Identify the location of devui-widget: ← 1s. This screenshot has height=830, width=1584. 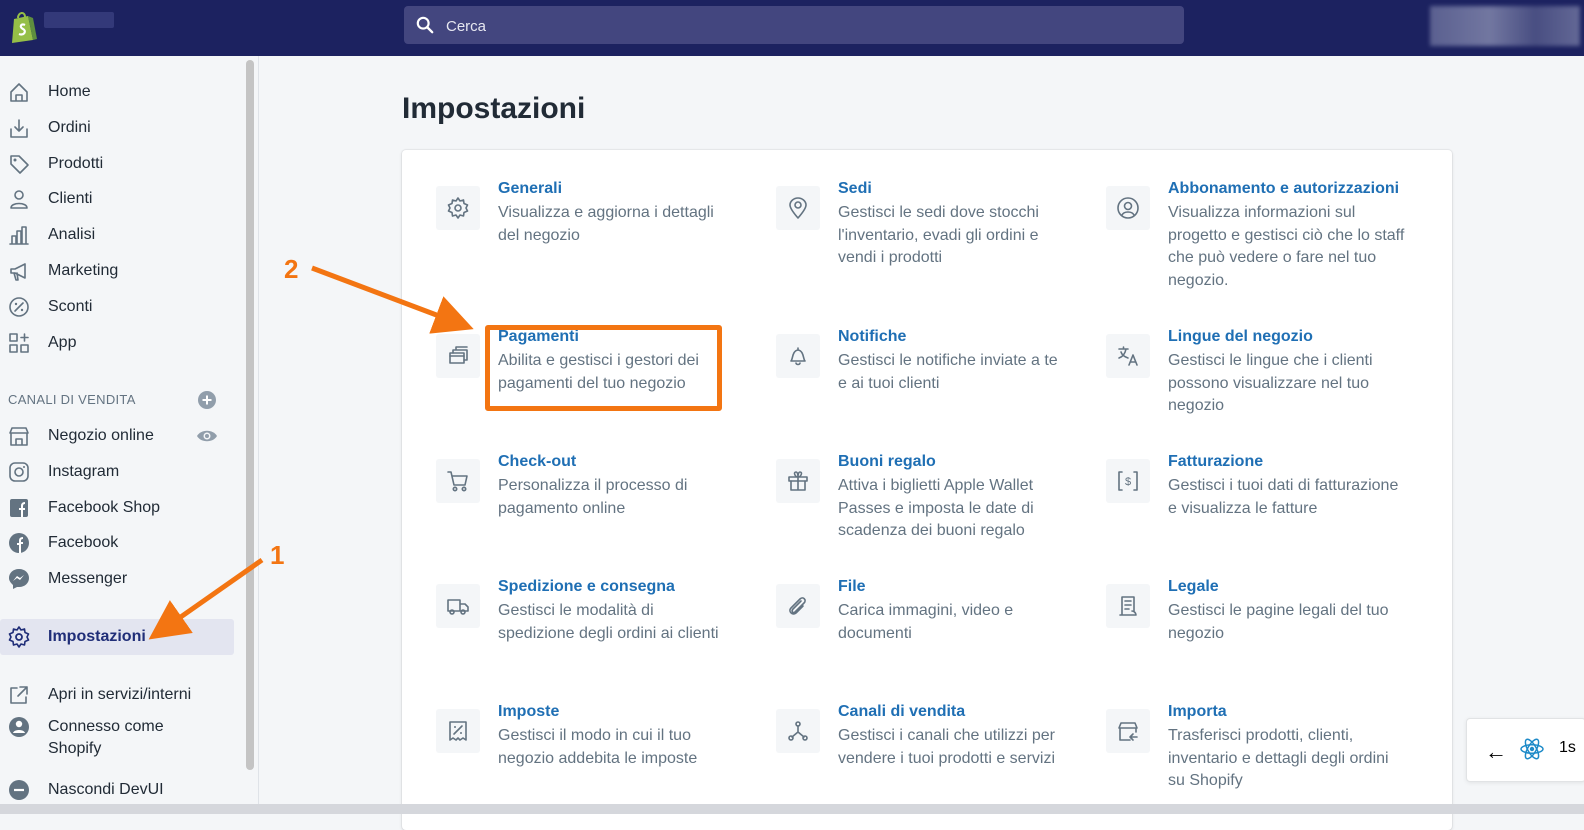
(1525, 750).